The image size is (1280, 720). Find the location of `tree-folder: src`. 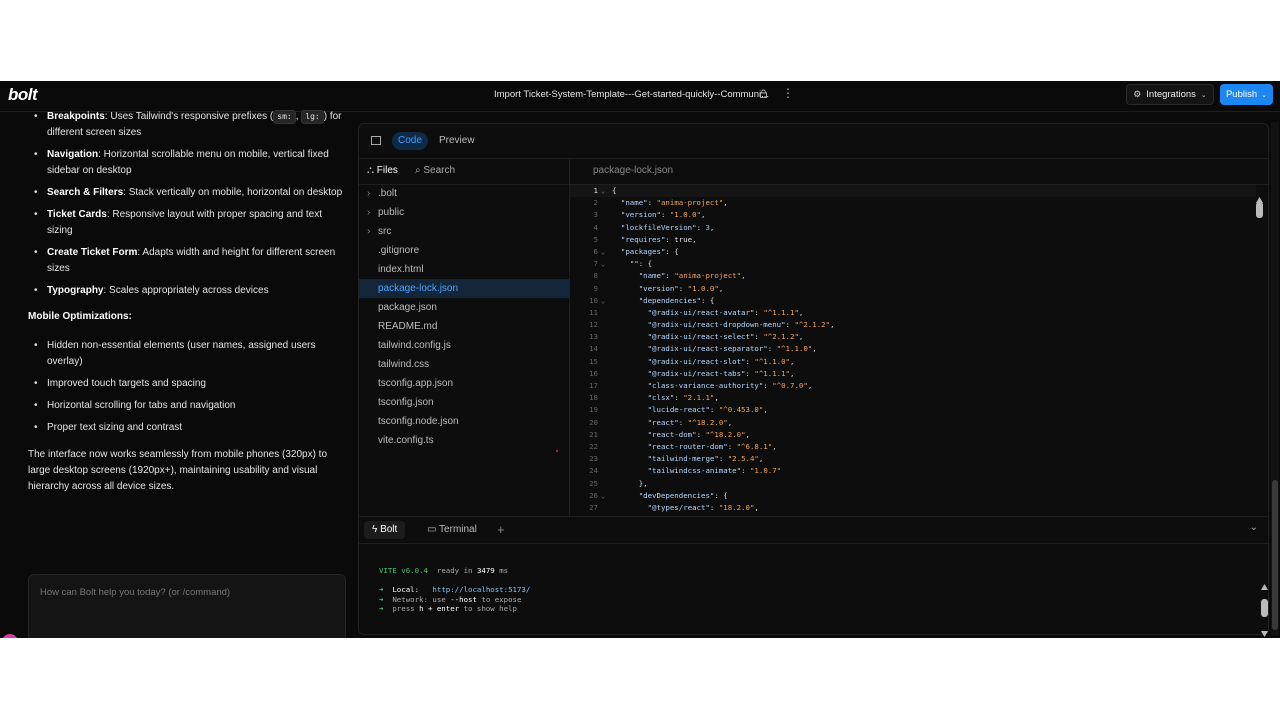

tree-folder: src is located at coordinates (464, 231).